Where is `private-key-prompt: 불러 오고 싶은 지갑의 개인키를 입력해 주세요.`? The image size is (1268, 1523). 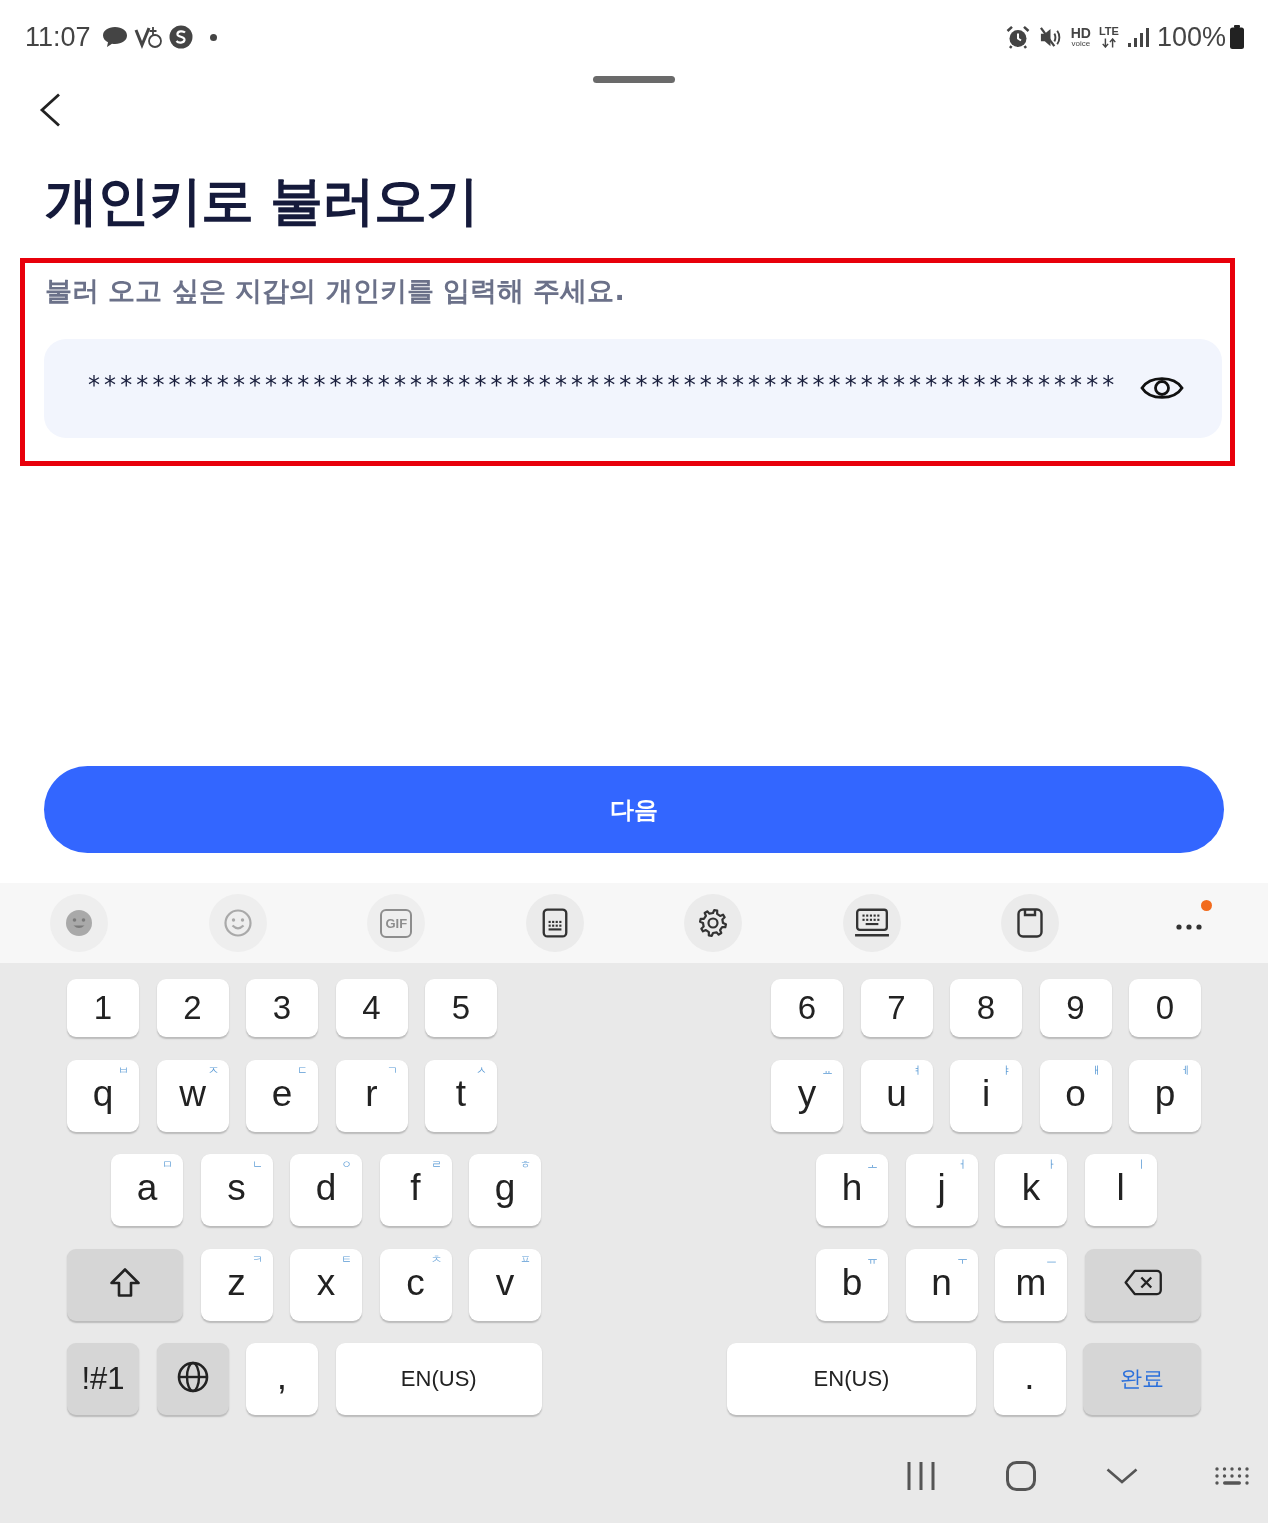
private-key-prompt: 불러 오고 싶은 지갑의 개인키를 입력해 주세요. is located at coordinates (335, 290).